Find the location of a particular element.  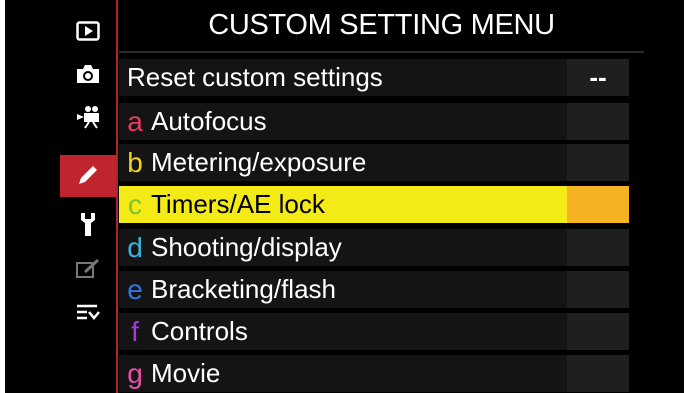

playback-icon is located at coordinates (88, 33).